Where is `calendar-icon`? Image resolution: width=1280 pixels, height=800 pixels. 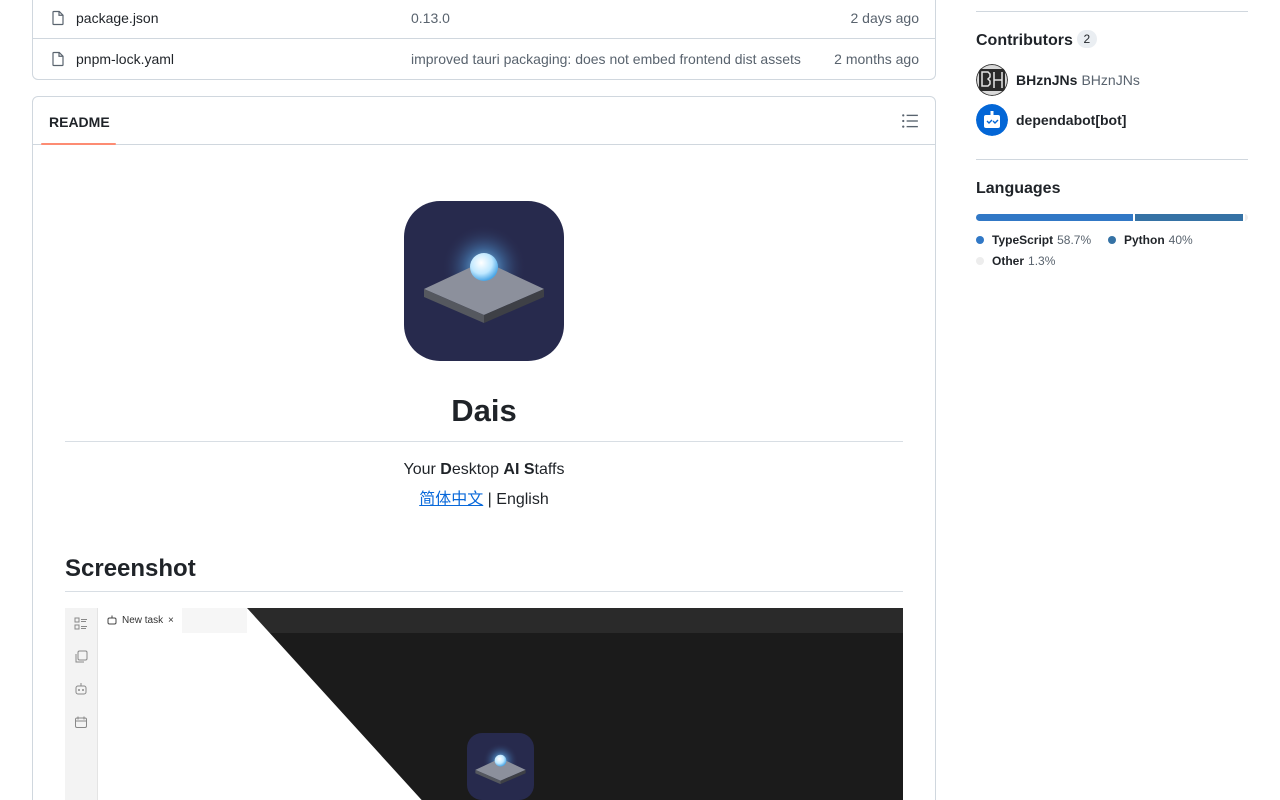
calendar-icon is located at coordinates (81, 722).